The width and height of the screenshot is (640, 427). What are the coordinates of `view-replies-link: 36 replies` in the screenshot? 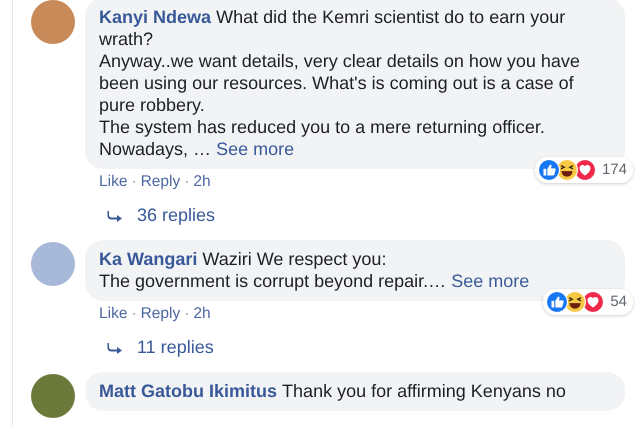 It's located at (362, 211).